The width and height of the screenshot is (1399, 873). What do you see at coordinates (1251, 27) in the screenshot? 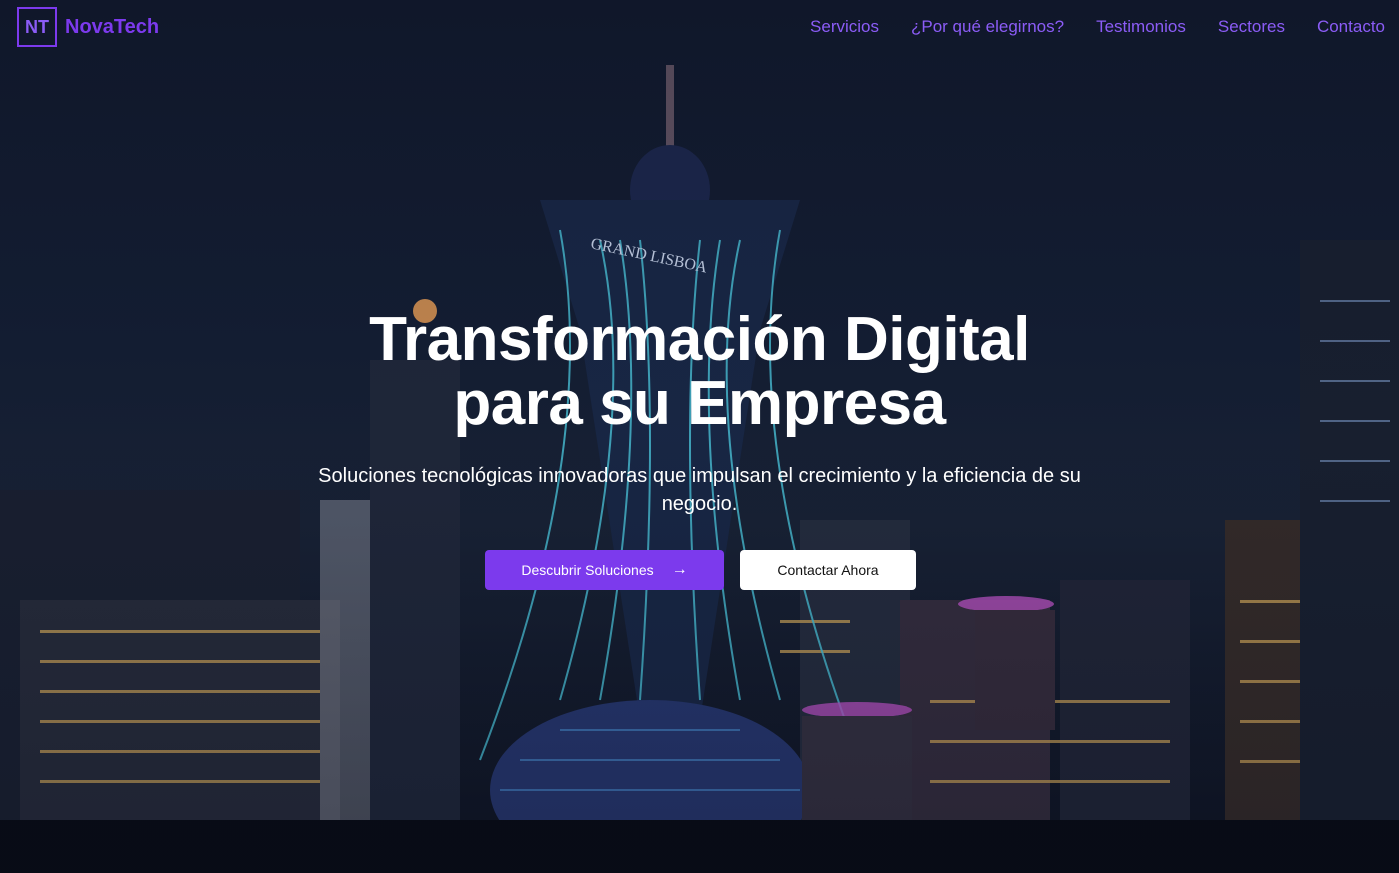
I see `nav-link-sectores: Sectores` at bounding box center [1251, 27].